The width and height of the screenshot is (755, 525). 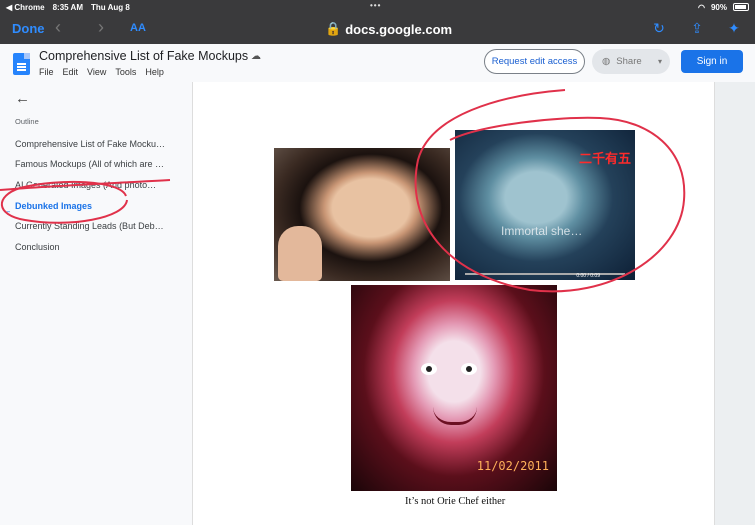 I want to click on battery-percent: 90%, so click(x=718, y=7).